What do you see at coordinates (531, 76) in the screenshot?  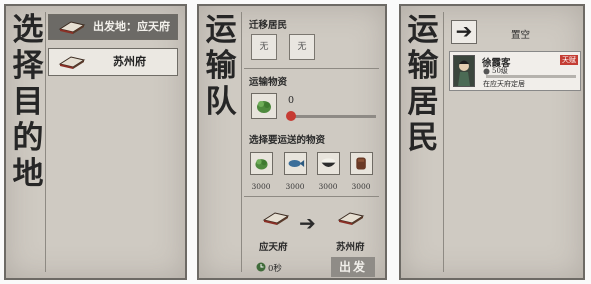 I see `resident-progress-bar` at bounding box center [531, 76].